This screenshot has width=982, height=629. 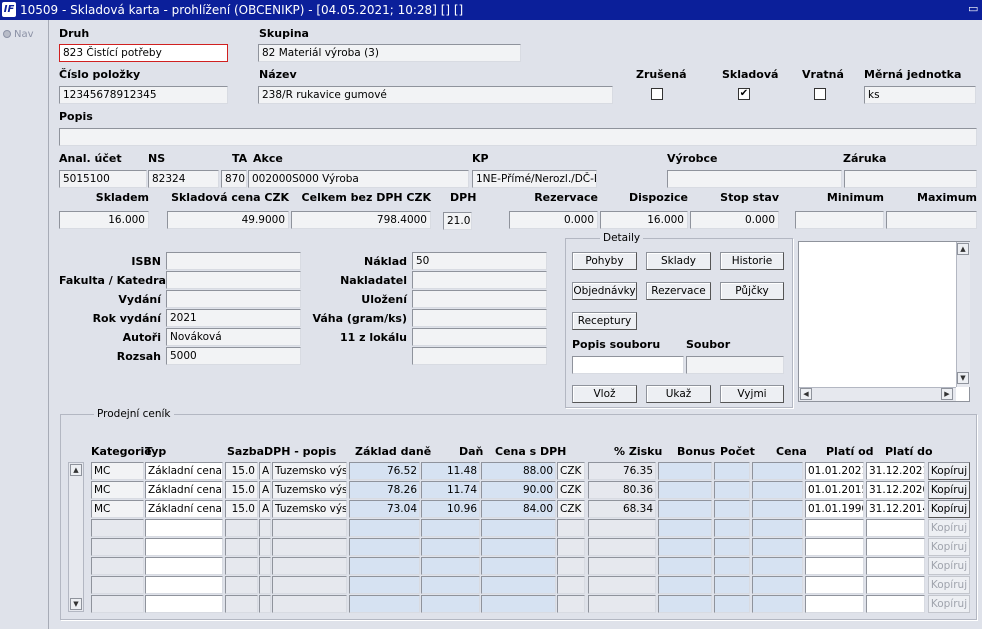 What do you see at coordinates (233, 318) in the screenshot?
I see `rok-field: 2021` at bounding box center [233, 318].